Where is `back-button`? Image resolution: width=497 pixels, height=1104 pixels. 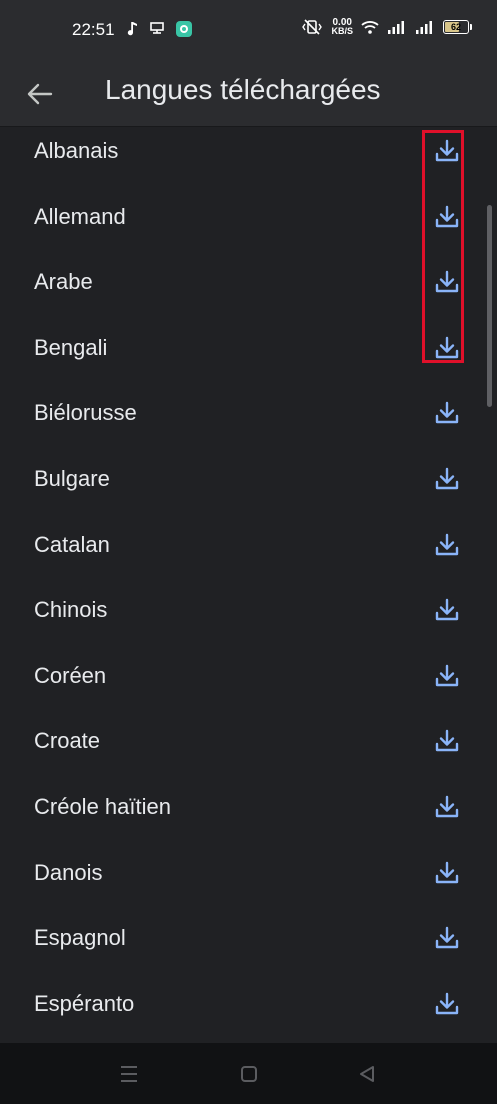 back-button is located at coordinates (40, 94).